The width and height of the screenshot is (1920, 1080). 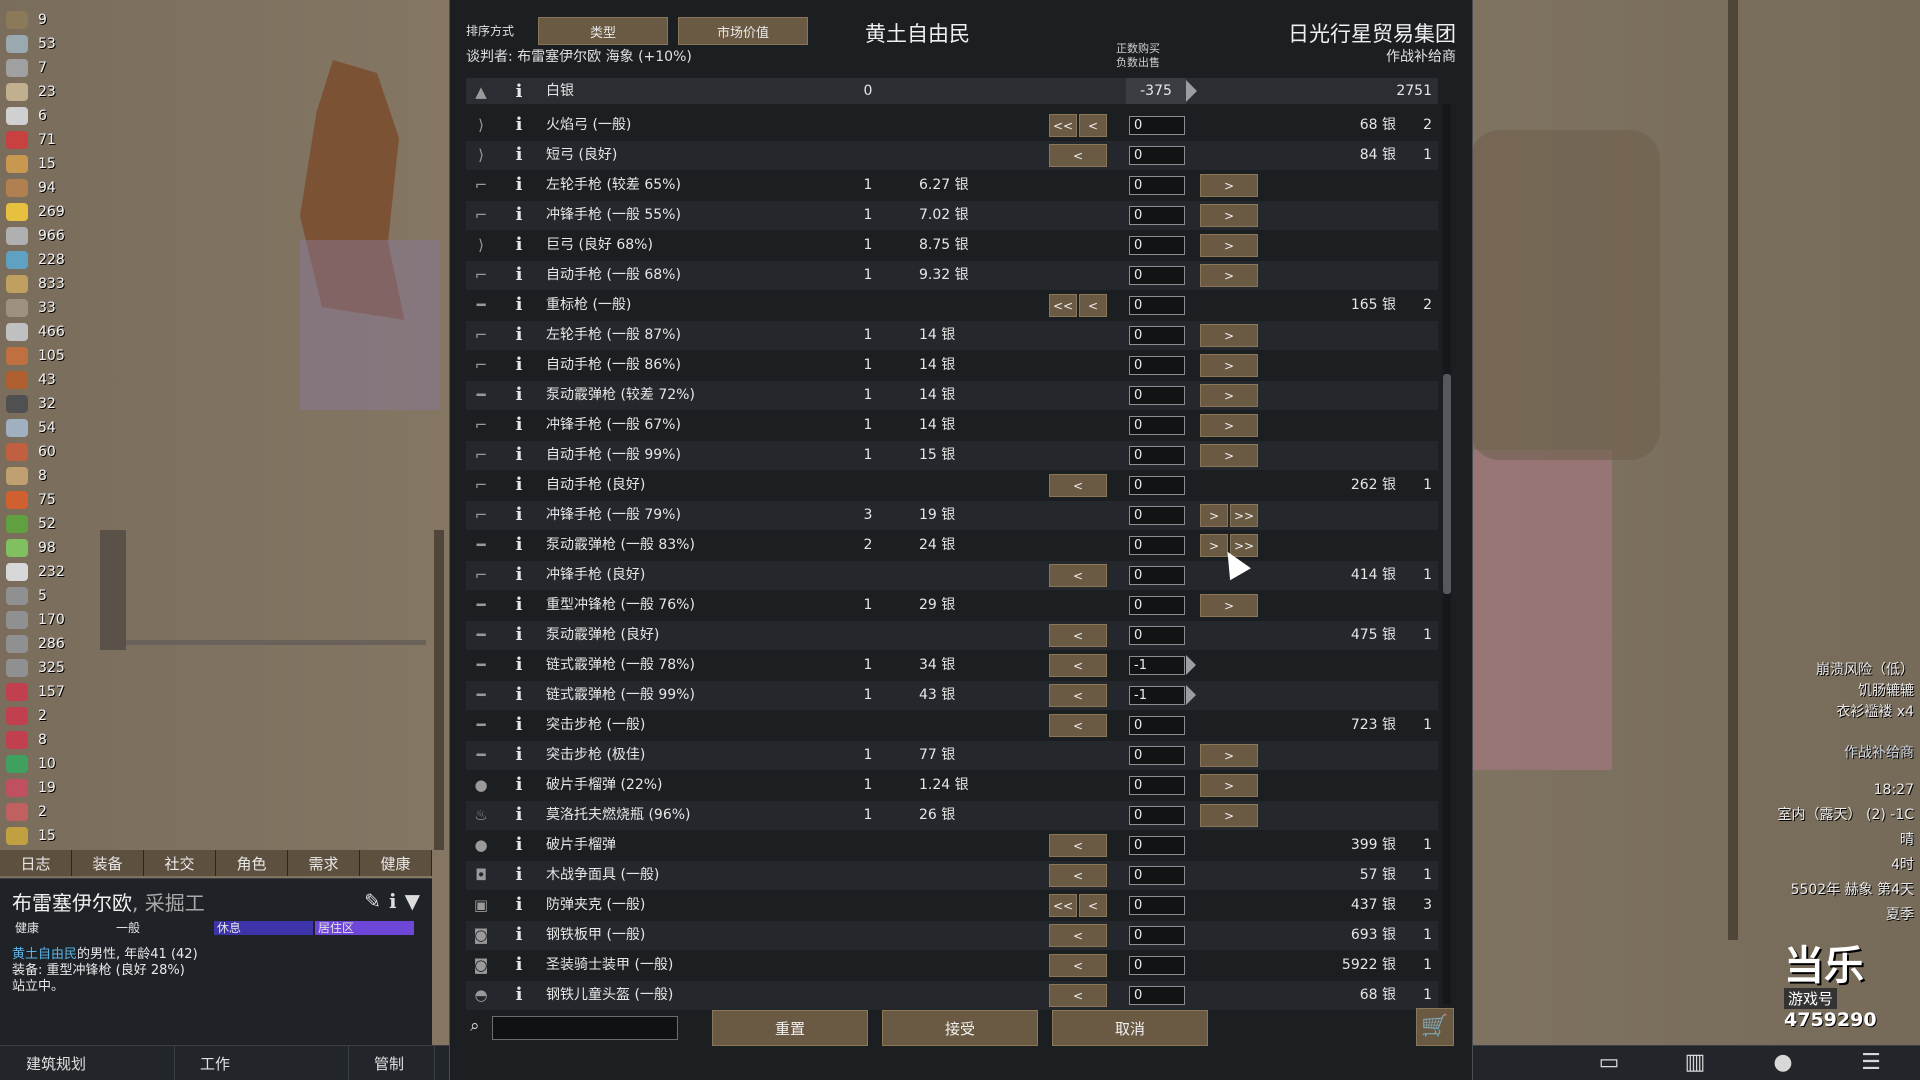 I want to click on resource-row: 833, so click(x=41, y=284).